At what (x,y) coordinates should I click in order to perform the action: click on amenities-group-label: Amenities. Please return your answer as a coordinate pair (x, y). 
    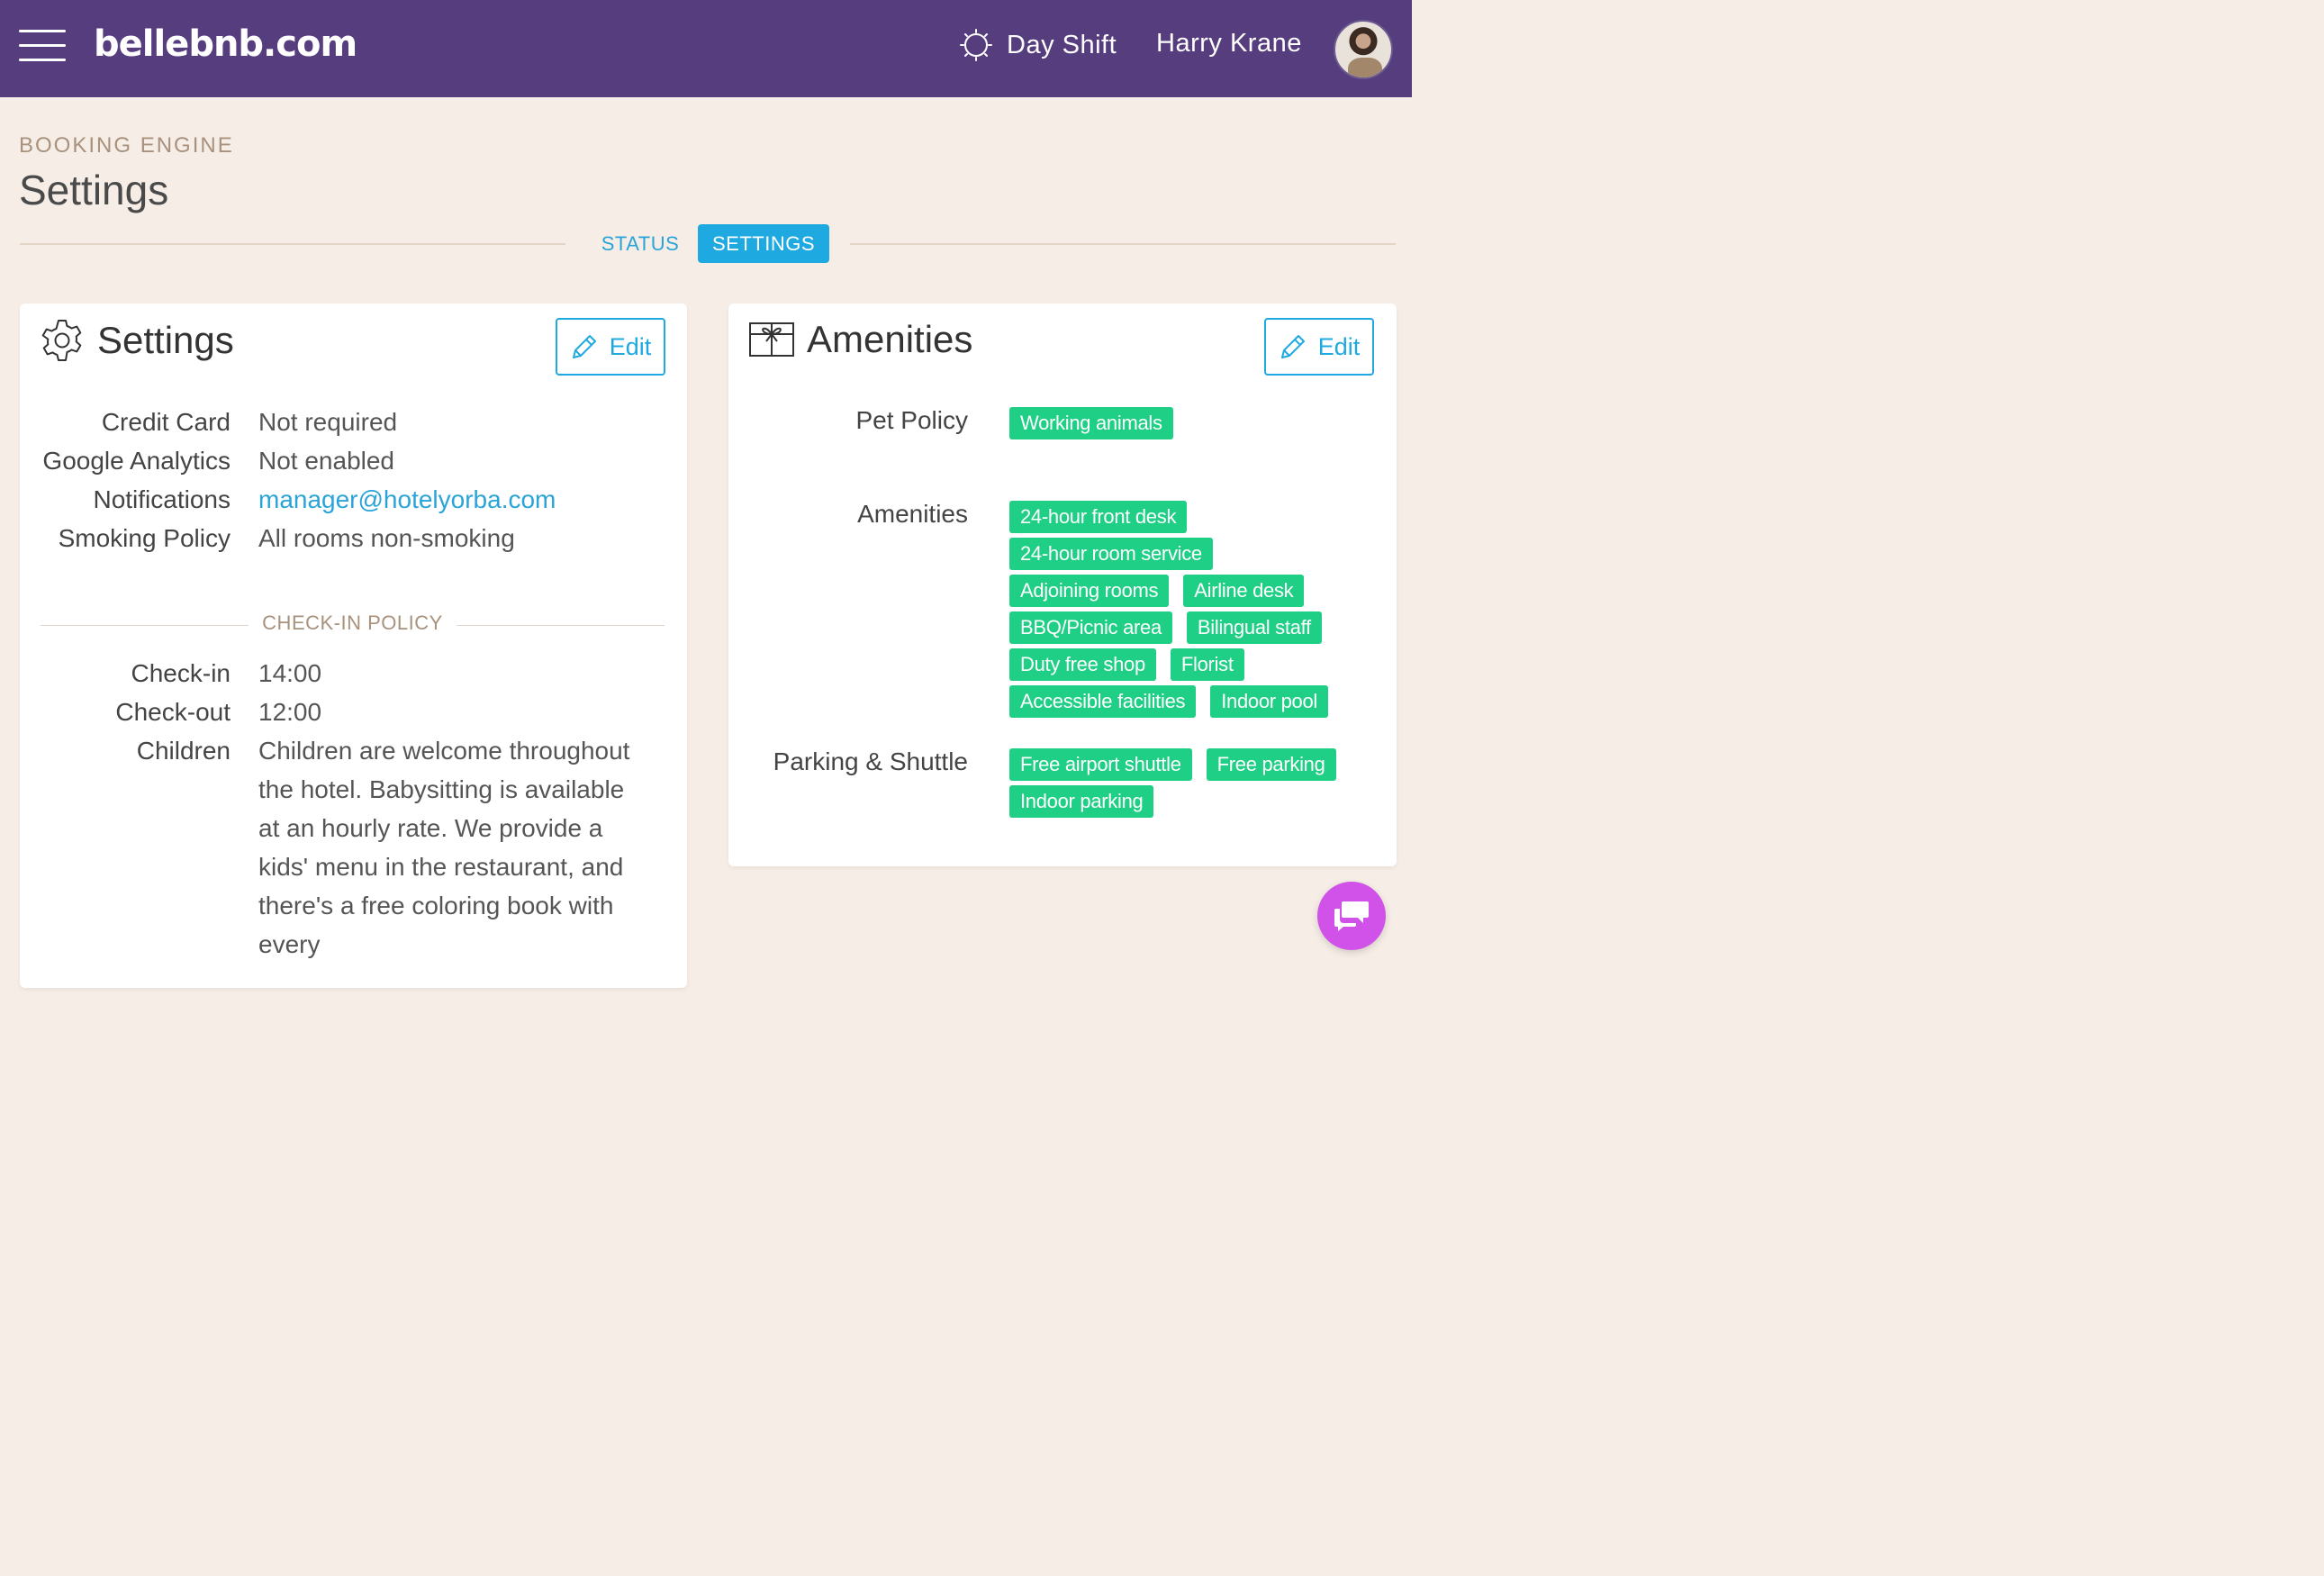
    Looking at the image, I should click on (912, 514).